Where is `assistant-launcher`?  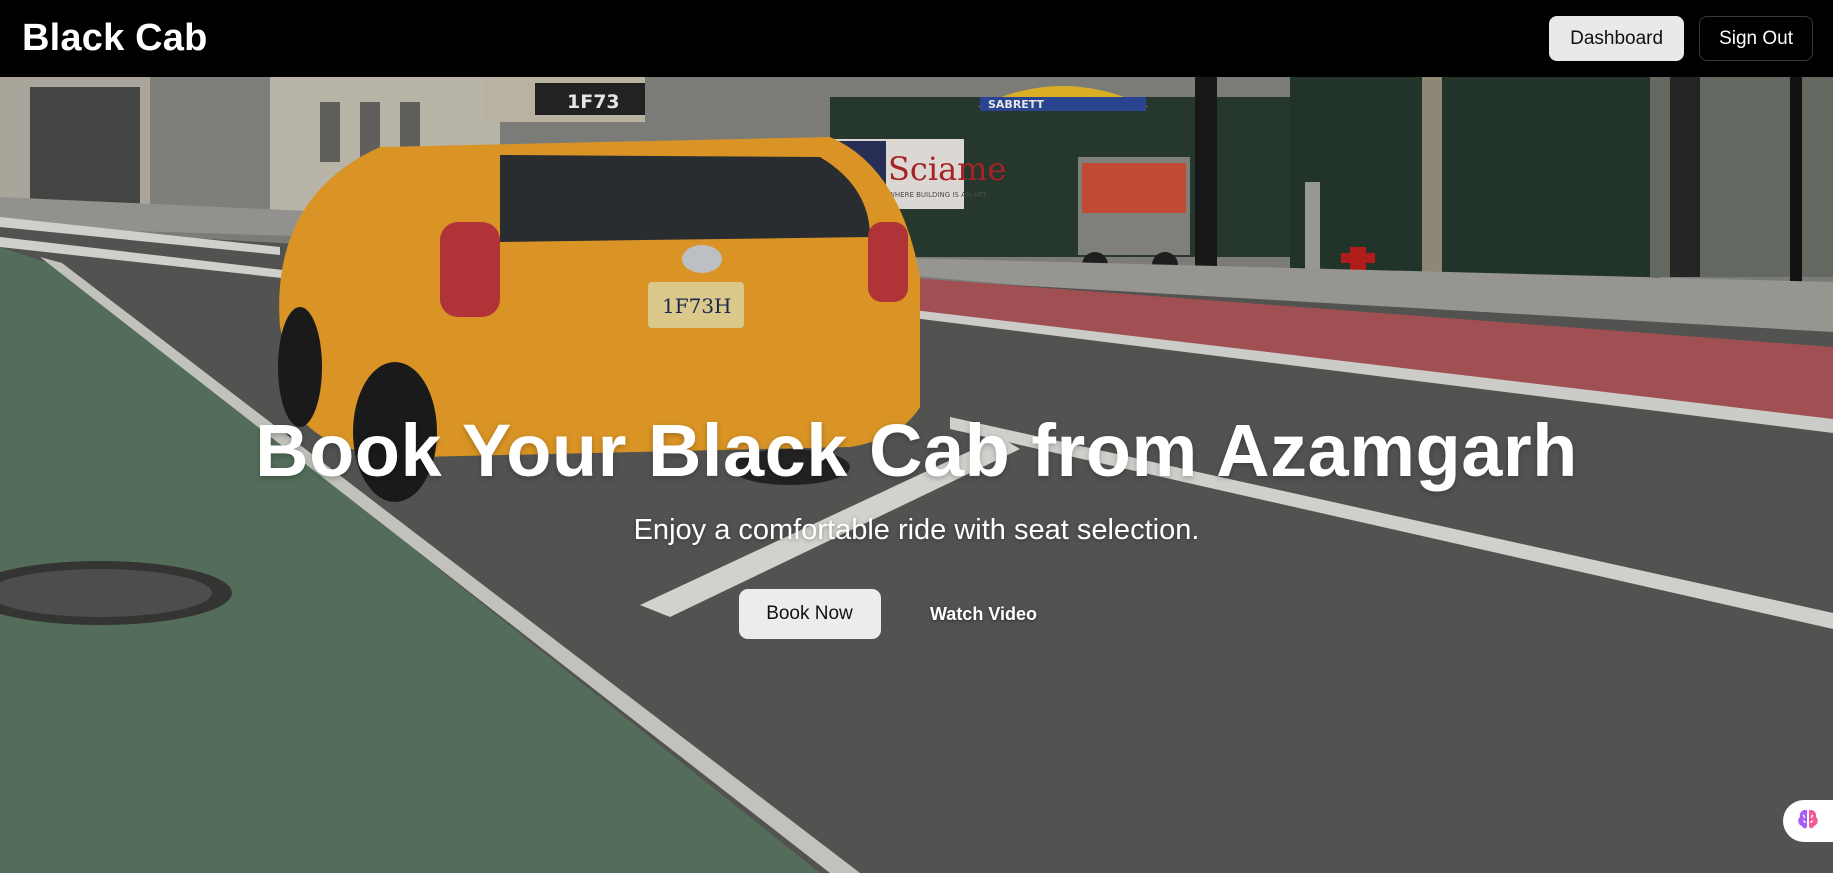 assistant-launcher is located at coordinates (1808, 821).